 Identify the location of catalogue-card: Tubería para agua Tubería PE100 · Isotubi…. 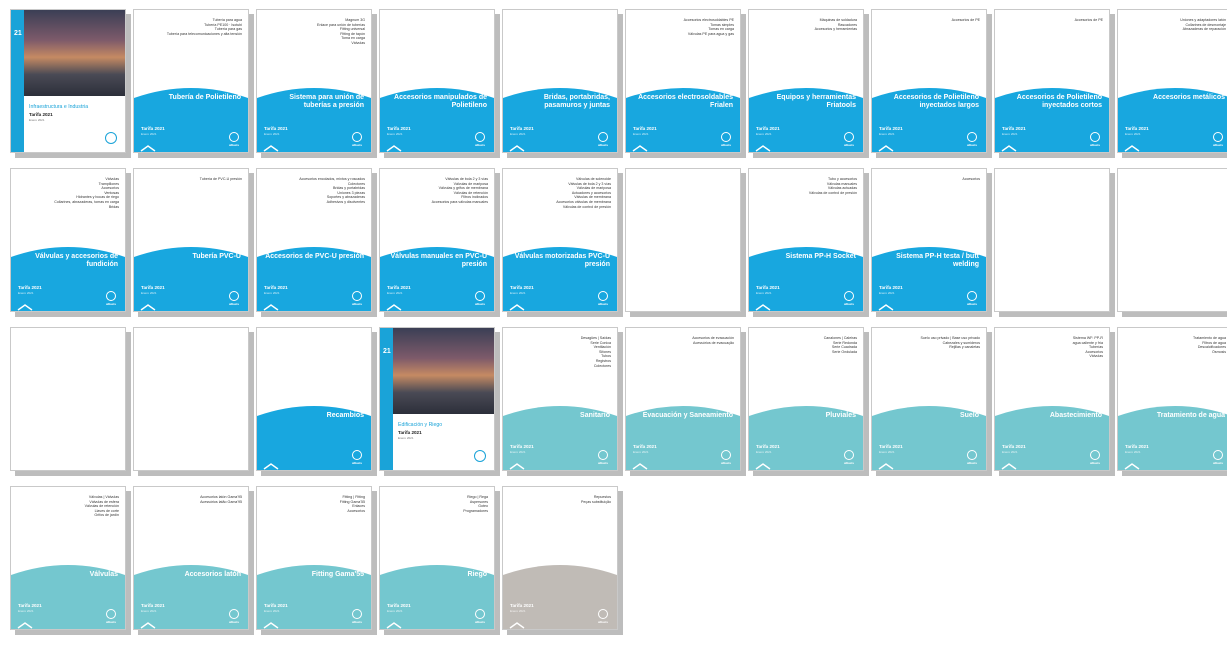
(191, 81).